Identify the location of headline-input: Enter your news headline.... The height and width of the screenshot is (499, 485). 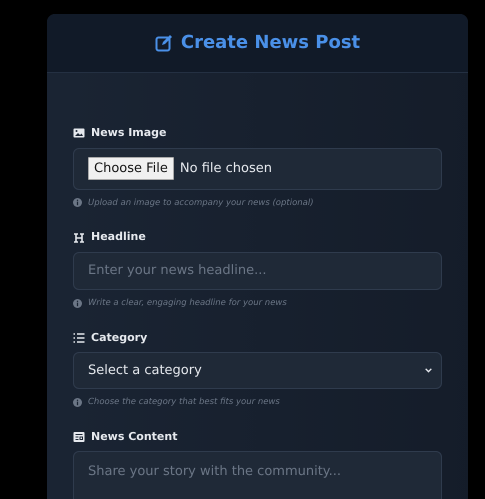
(257, 271).